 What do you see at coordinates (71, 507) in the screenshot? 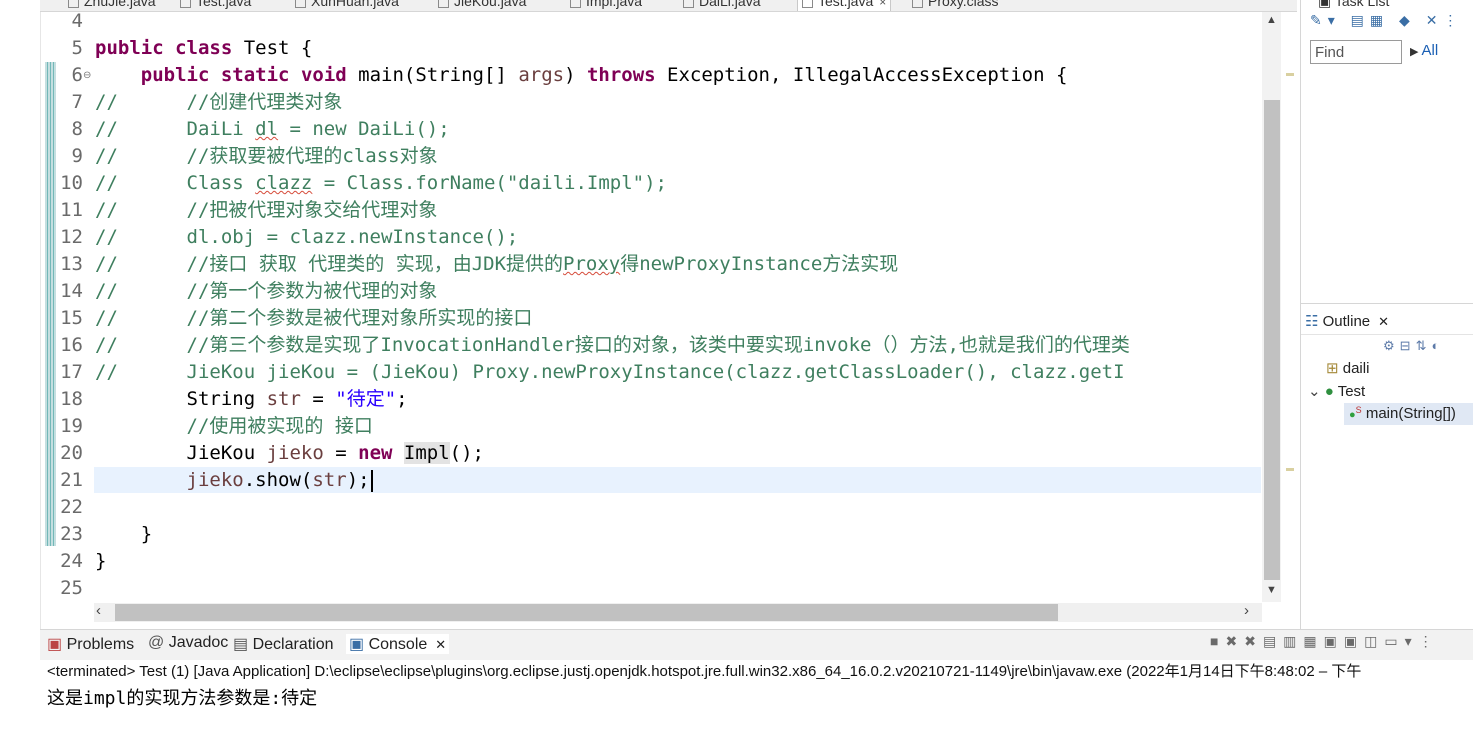
I see `line-number: 22` at bounding box center [71, 507].